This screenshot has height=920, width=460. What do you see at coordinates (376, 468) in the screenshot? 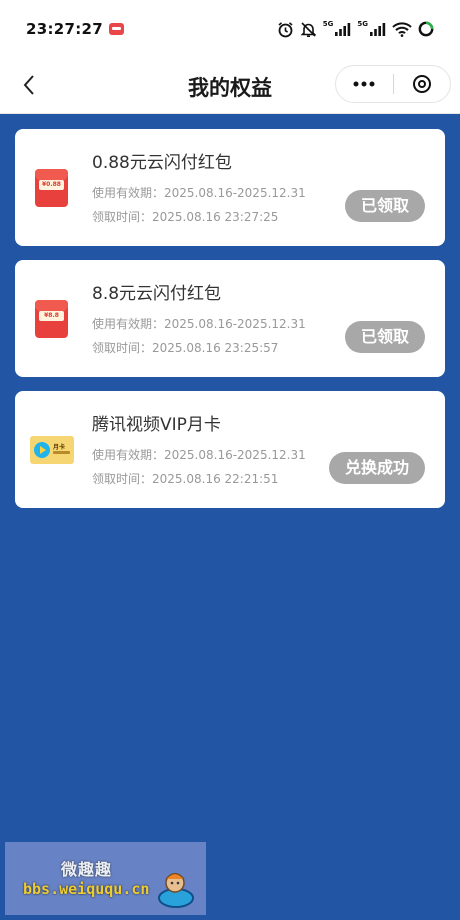
I see `redeemed-status-button: 兑换成功` at bounding box center [376, 468].